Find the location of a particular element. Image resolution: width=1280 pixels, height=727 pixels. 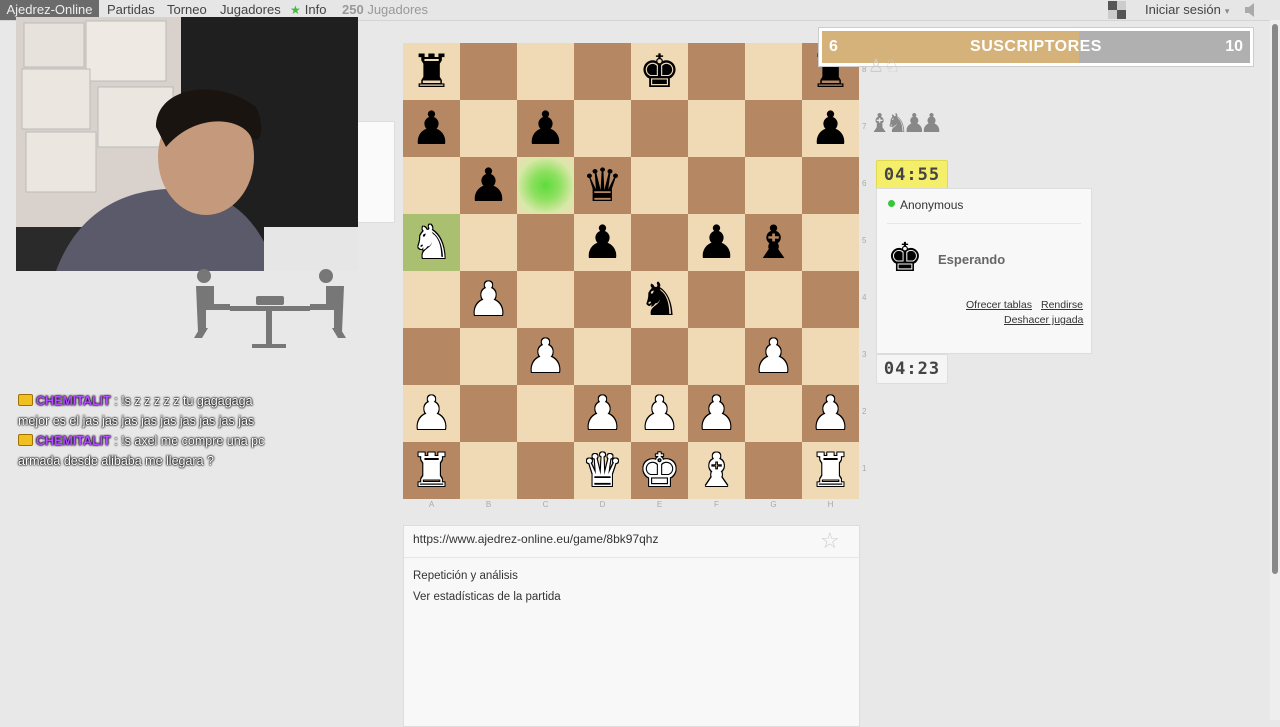

black-piece-e8: ♚ is located at coordinates (659, 71).